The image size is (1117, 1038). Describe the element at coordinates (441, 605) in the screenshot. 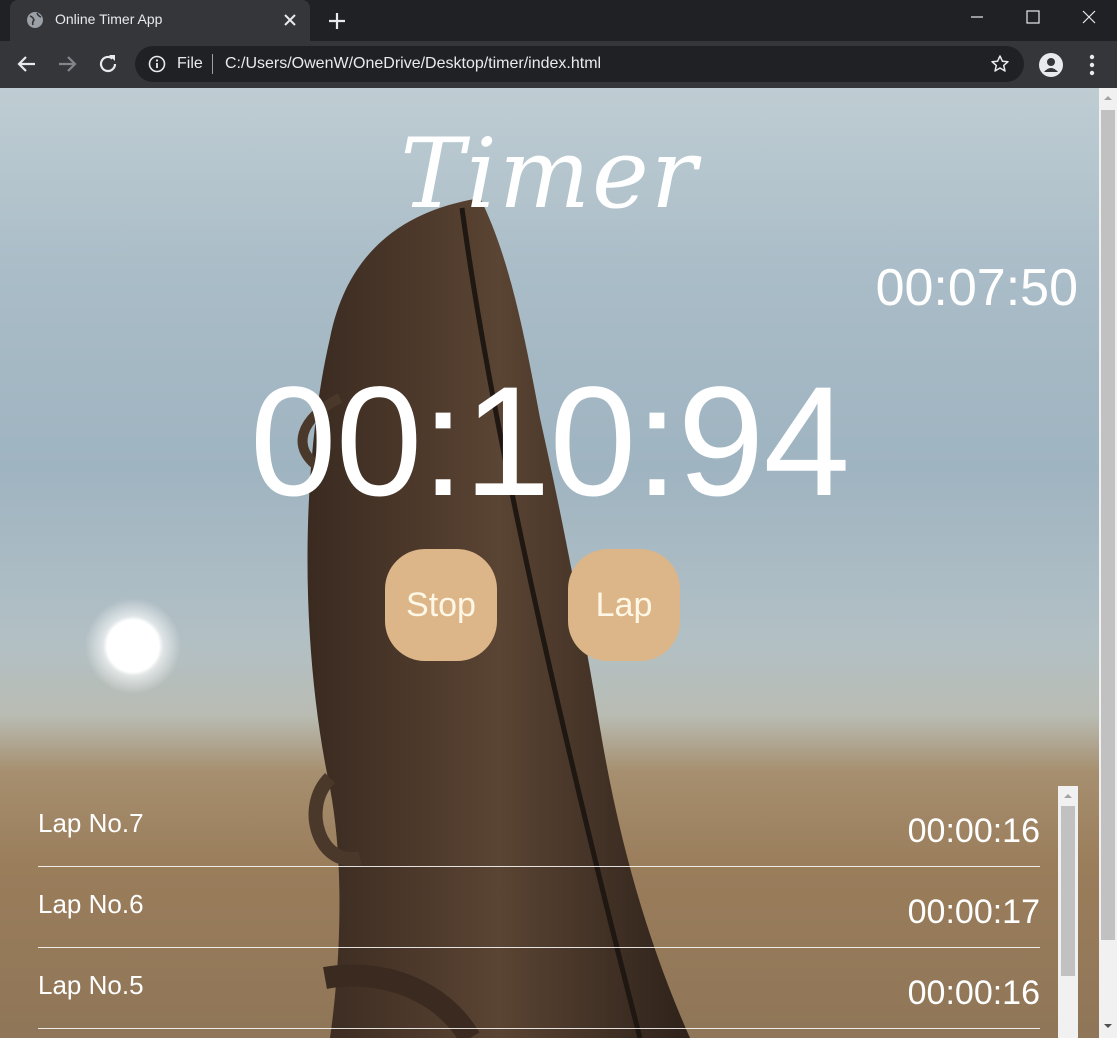

I see `stop-button: Stop` at that location.